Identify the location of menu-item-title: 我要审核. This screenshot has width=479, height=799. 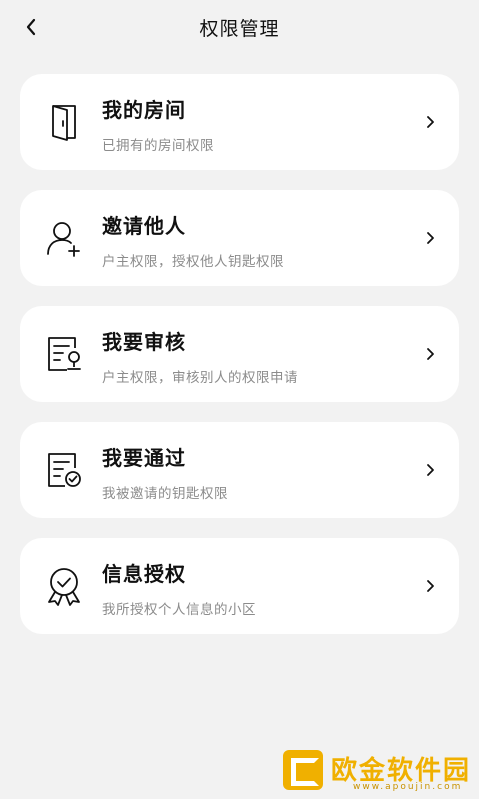
(144, 342).